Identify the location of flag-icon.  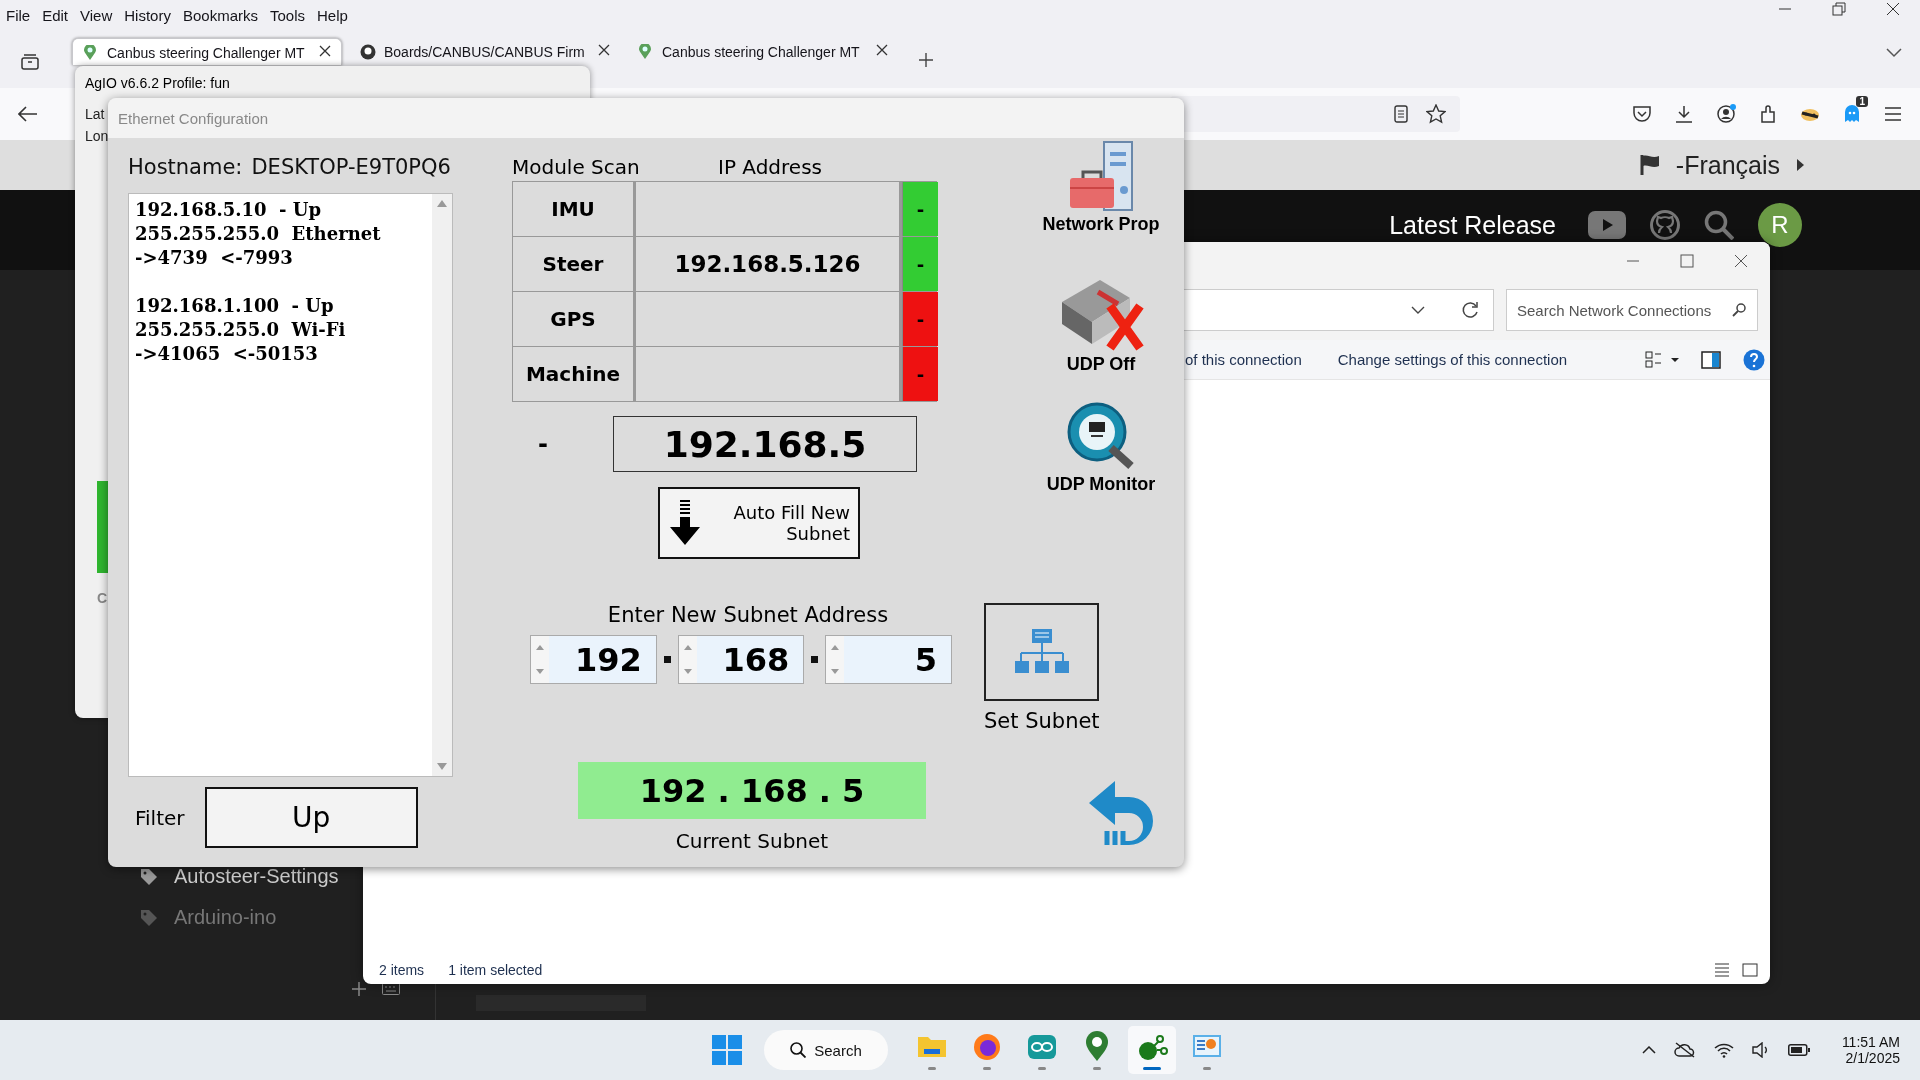
(1649, 165).